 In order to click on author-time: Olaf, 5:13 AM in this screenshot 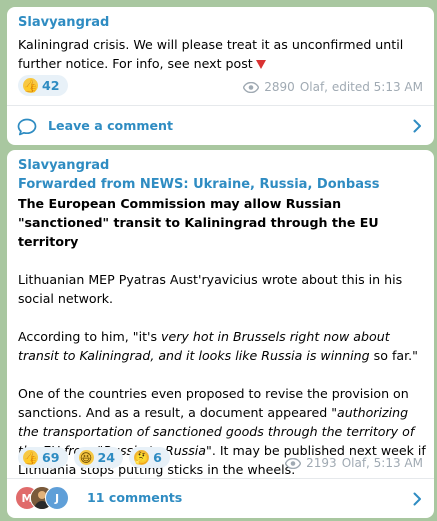, I will do `click(382, 463)`.